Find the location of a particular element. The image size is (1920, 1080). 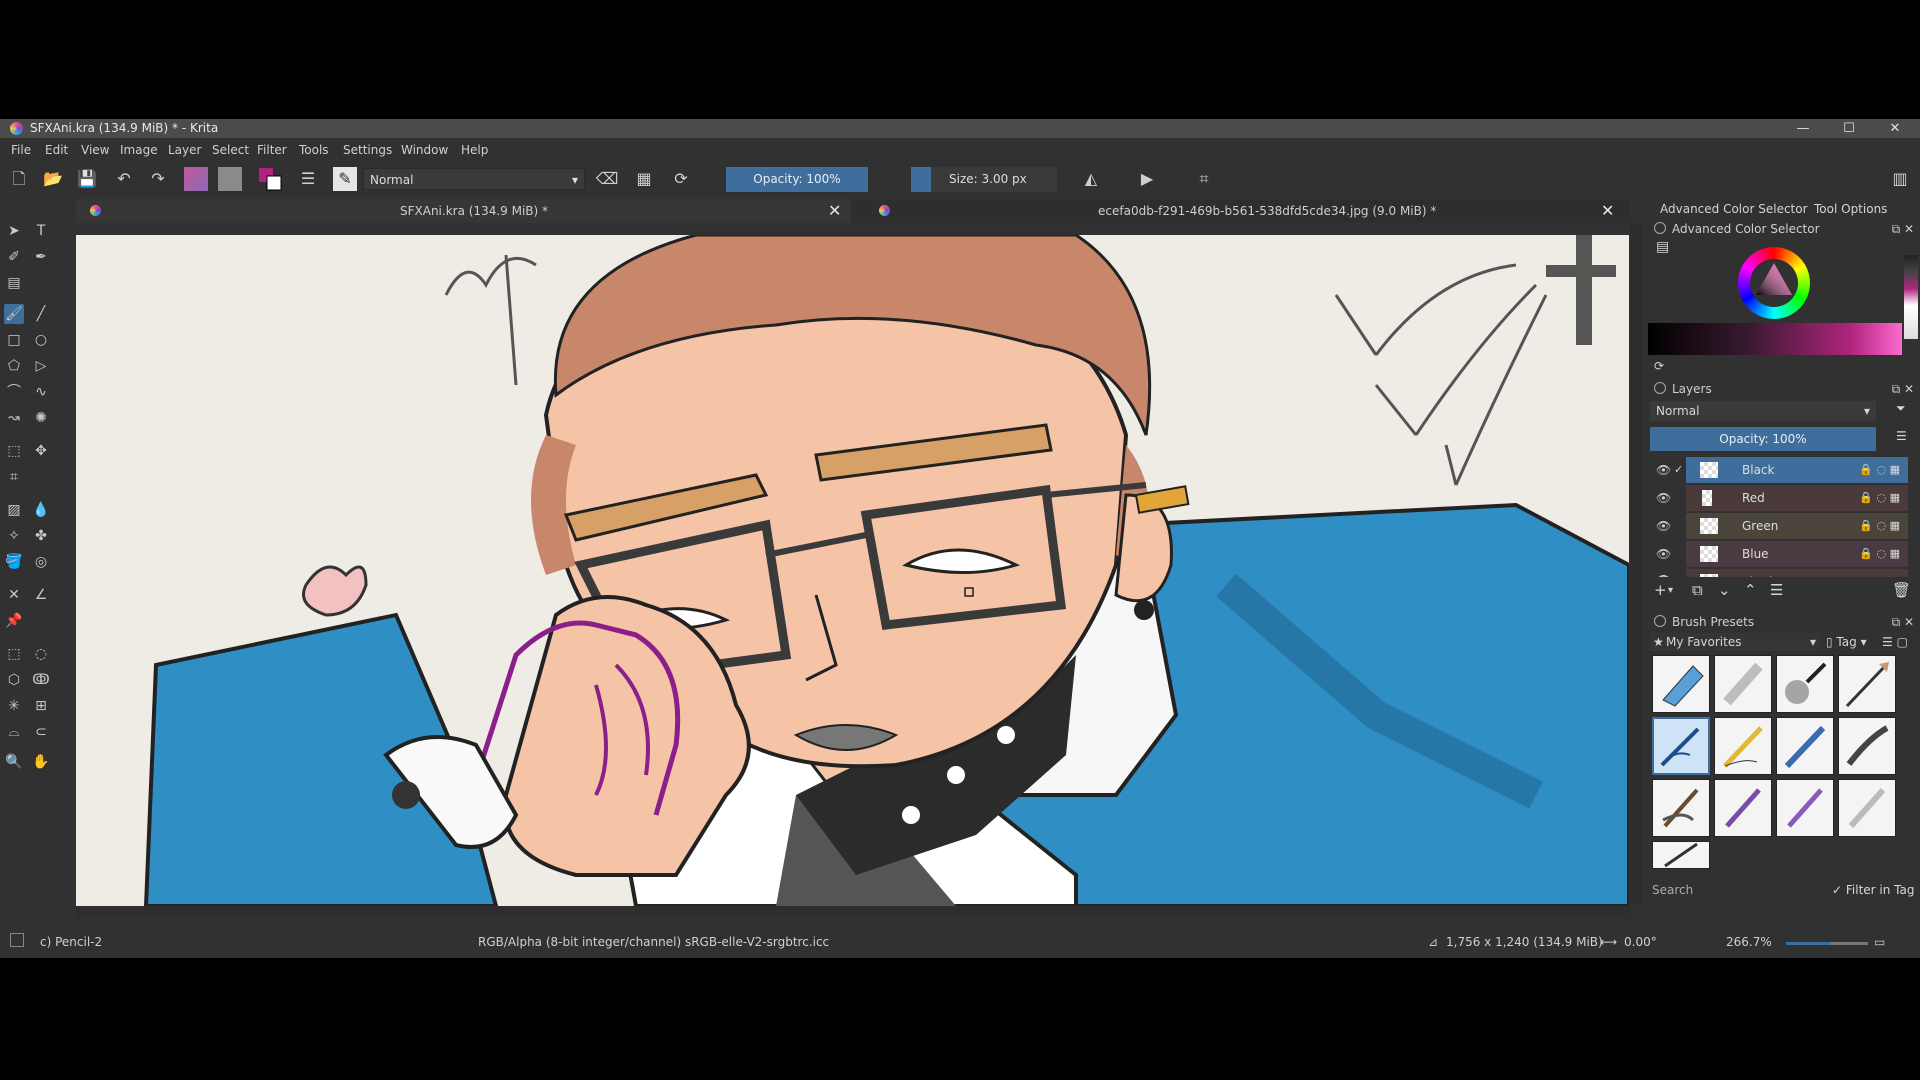

new-document-icon: 🗋 is located at coordinates (19, 179).